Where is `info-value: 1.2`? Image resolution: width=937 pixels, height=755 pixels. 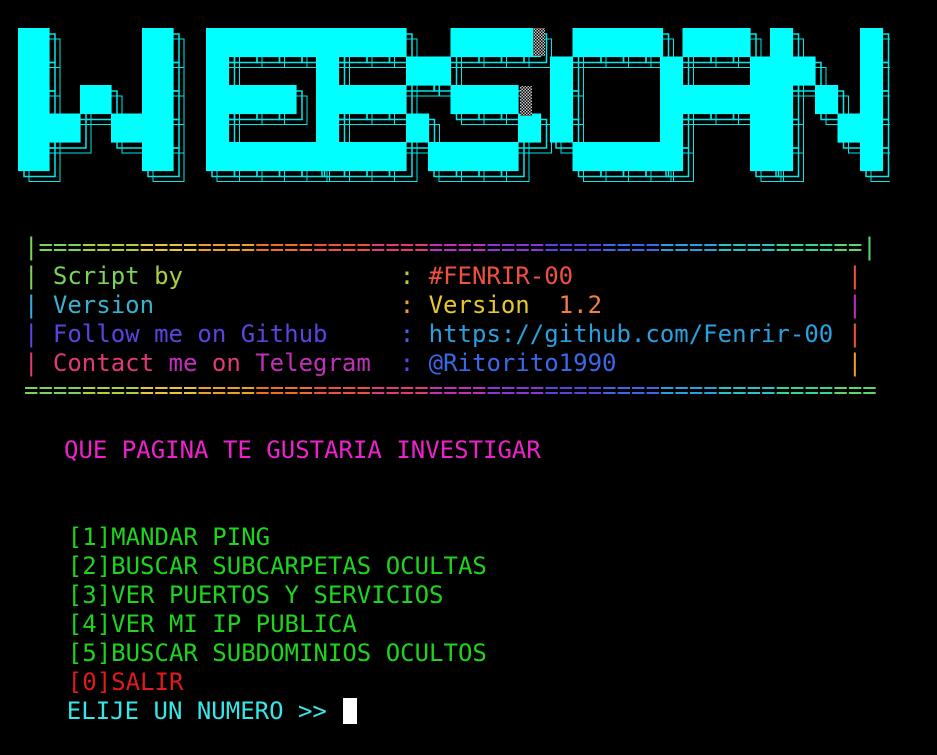 info-value: 1.2 is located at coordinates (580, 305).